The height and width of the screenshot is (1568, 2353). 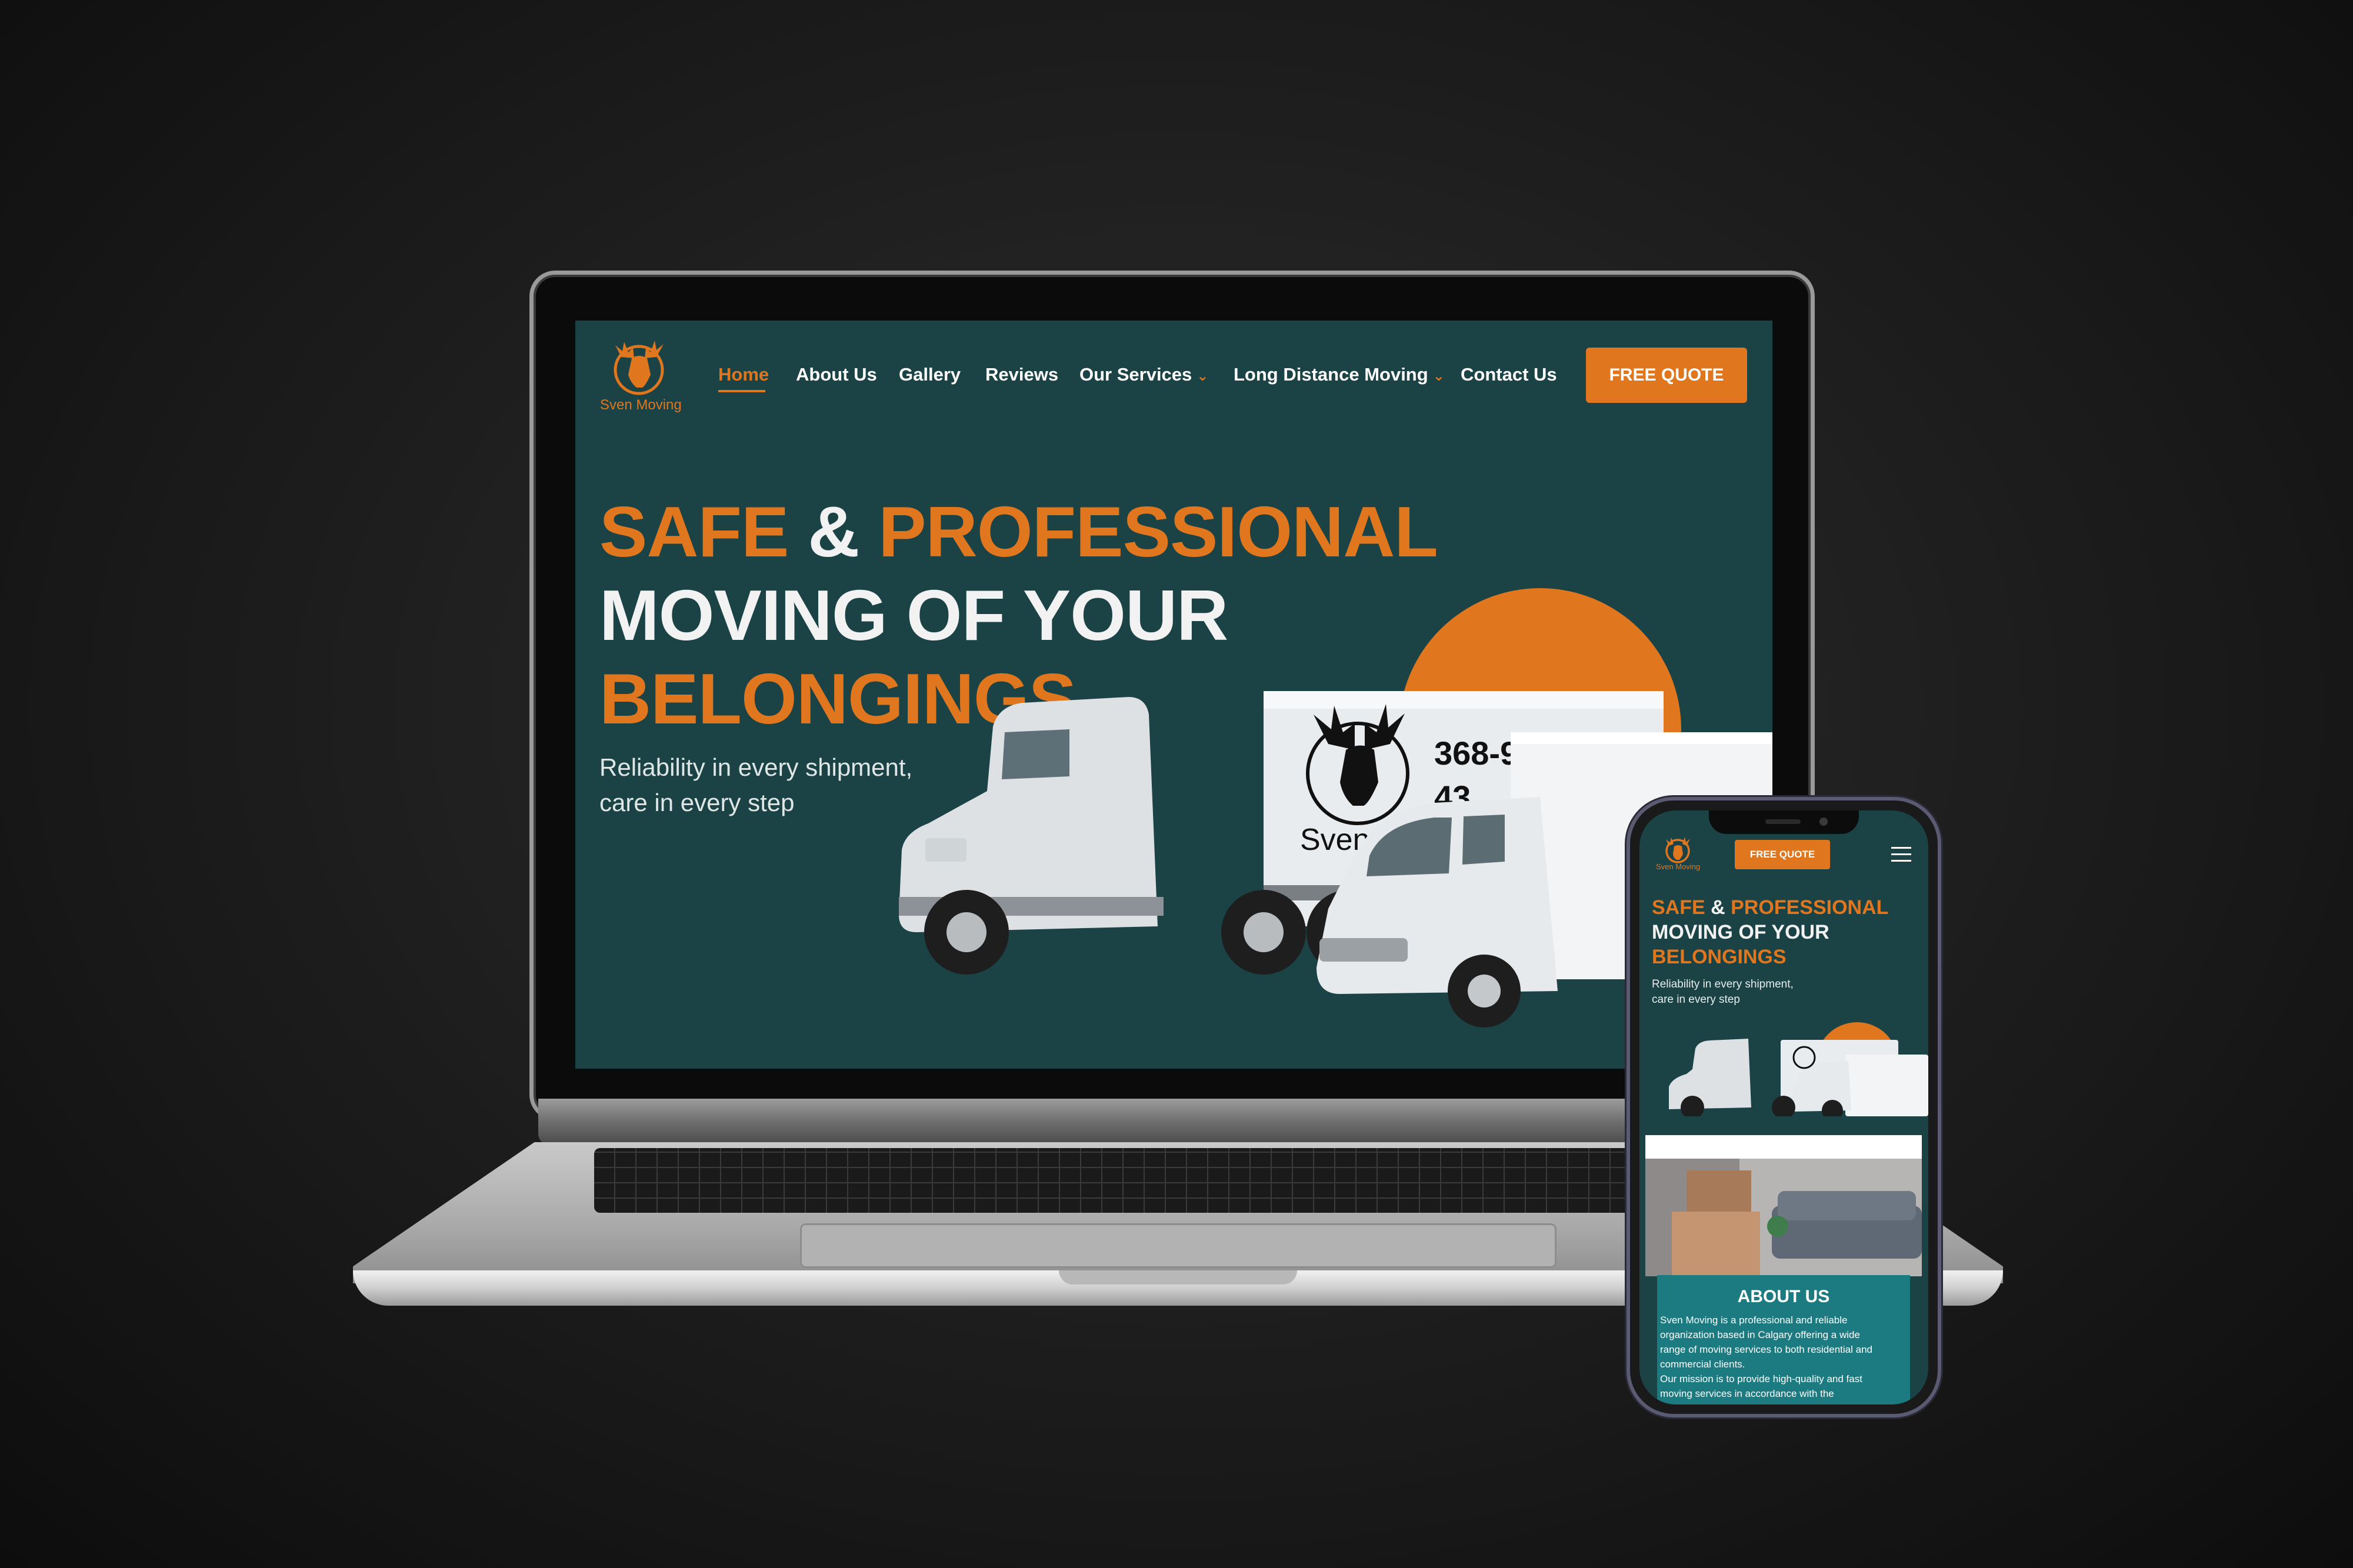 What do you see at coordinates (1703, 1364) in the screenshot?
I see `mobile-about-text-4: commercial clients.` at bounding box center [1703, 1364].